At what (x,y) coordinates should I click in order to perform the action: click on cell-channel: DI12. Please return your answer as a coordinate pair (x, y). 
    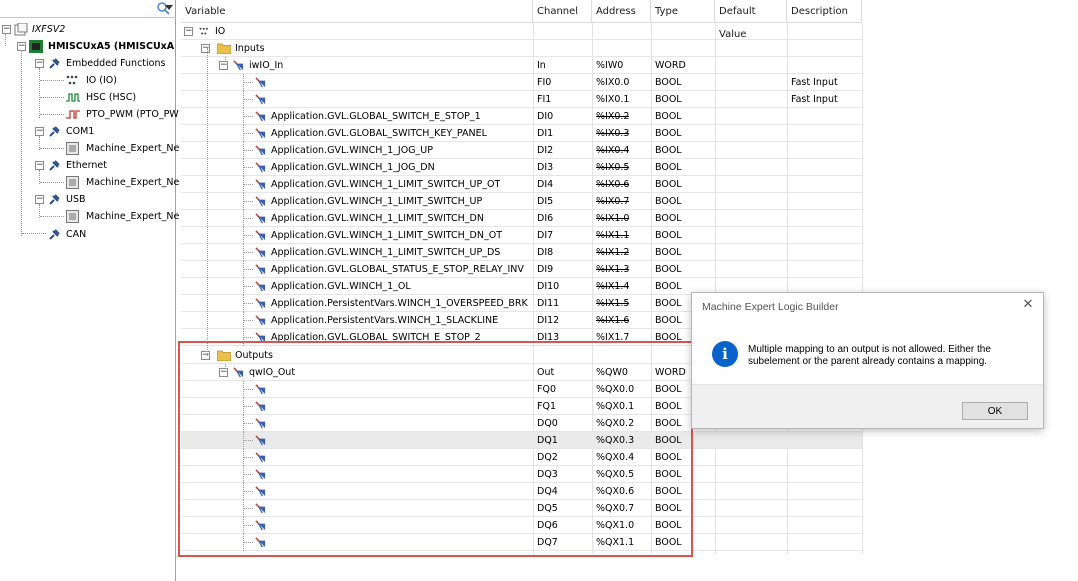
    Looking at the image, I should click on (548, 320).